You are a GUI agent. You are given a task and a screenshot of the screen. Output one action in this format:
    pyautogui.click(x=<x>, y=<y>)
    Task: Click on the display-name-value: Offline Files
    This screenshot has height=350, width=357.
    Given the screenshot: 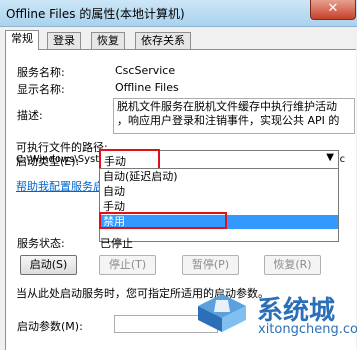 What is the action you would take?
    pyautogui.click(x=147, y=87)
    